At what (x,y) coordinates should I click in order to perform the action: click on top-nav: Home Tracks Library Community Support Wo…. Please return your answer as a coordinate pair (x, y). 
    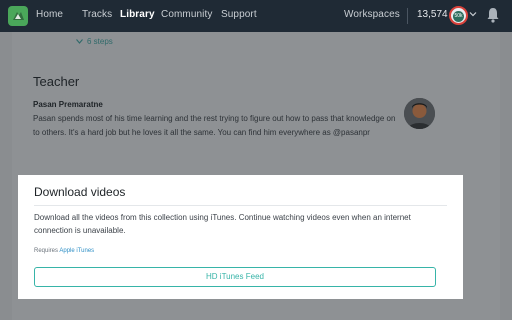
    Looking at the image, I should click on (256, 16).